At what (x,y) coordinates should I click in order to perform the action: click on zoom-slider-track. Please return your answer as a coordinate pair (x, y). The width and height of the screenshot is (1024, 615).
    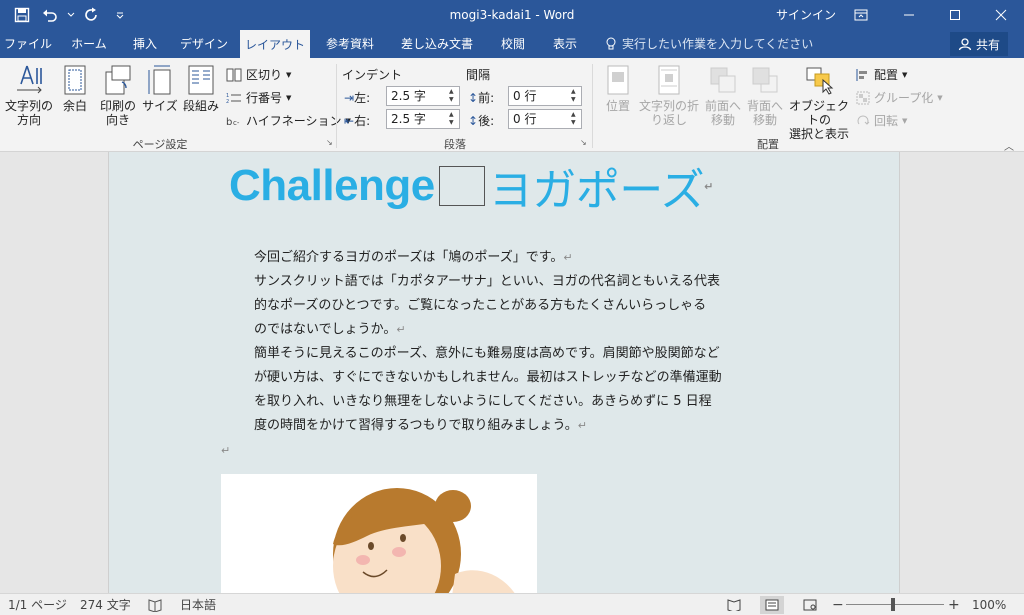
    Looking at the image, I should click on (895, 604).